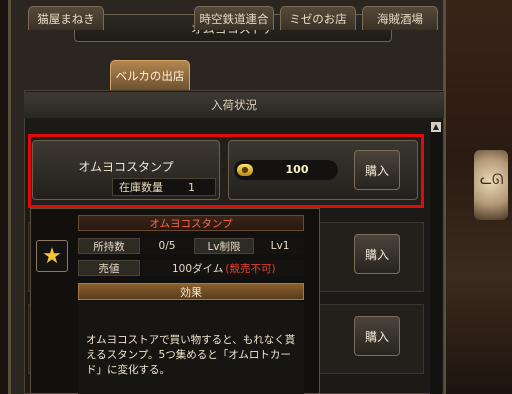  Describe the element at coordinates (141, 187) in the screenshot. I see `stock-label: 在庫数量` at that location.